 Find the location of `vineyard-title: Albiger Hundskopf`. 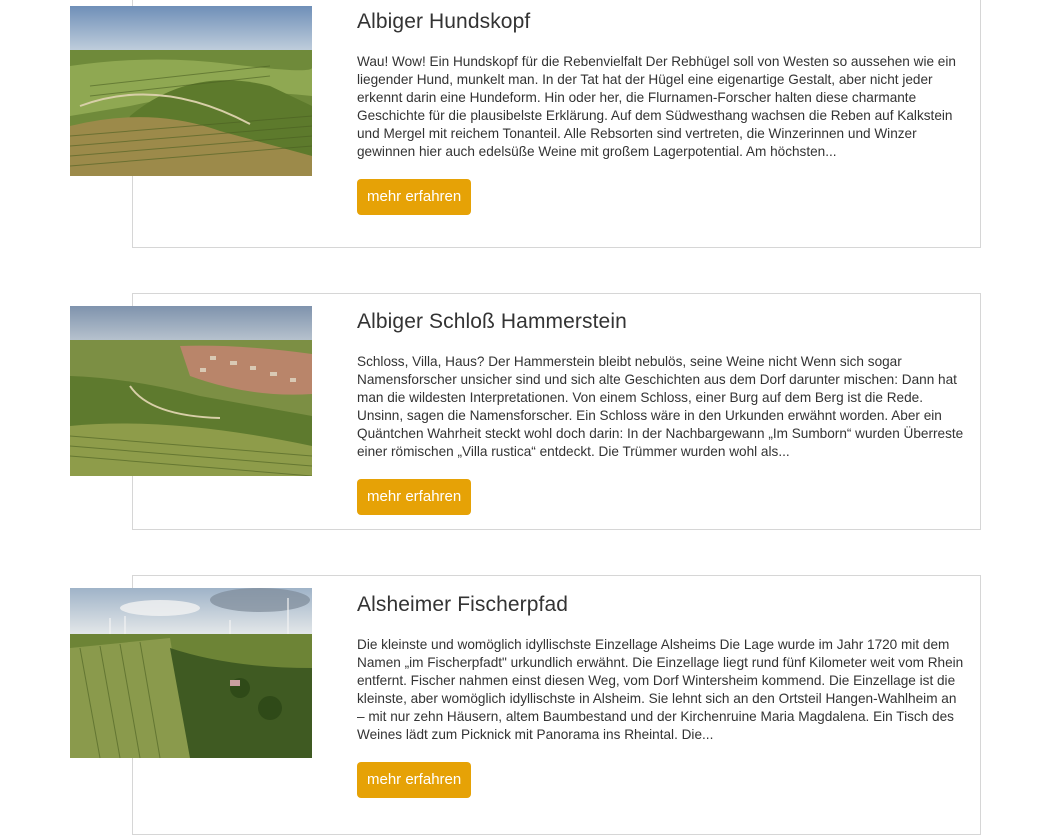

vineyard-title: Albiger Hundskopf is located at coordinates (662, 22).